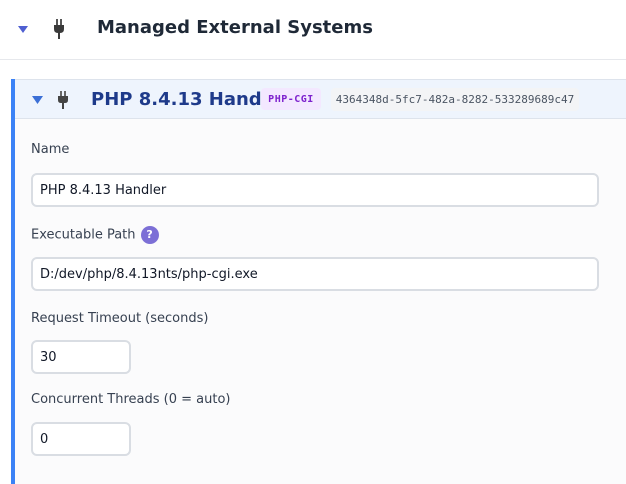 The image size is (626, 484). What do you see at coordinates (120, 318) in the screenshot?
I see `request-timeout-label: Request Timeout (seconds)` at bounding box center [120, 318].